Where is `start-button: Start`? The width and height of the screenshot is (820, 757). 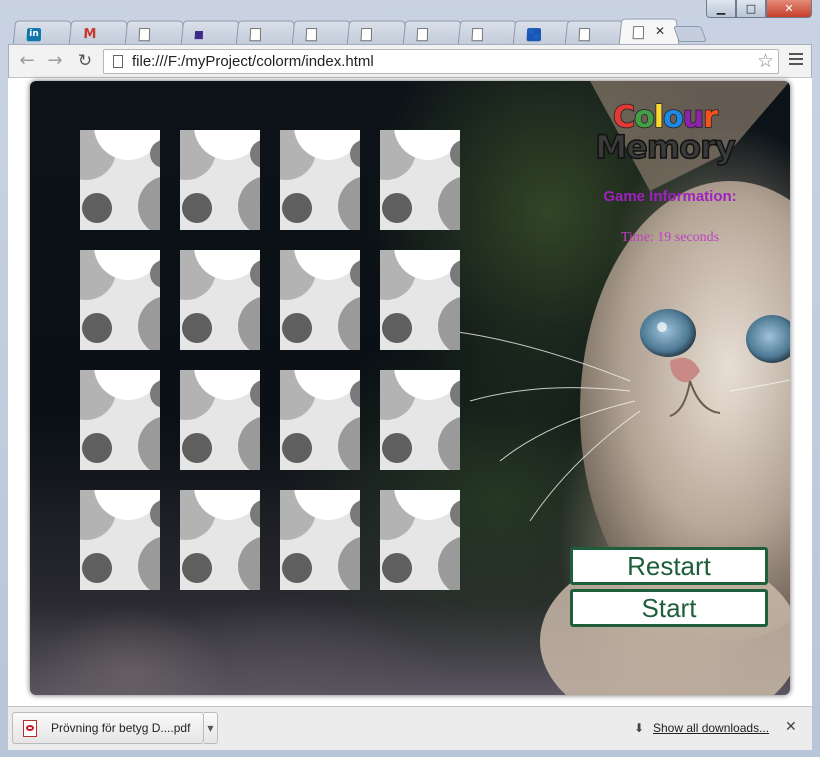 start-button: Start is located at coordinates (669, 608).